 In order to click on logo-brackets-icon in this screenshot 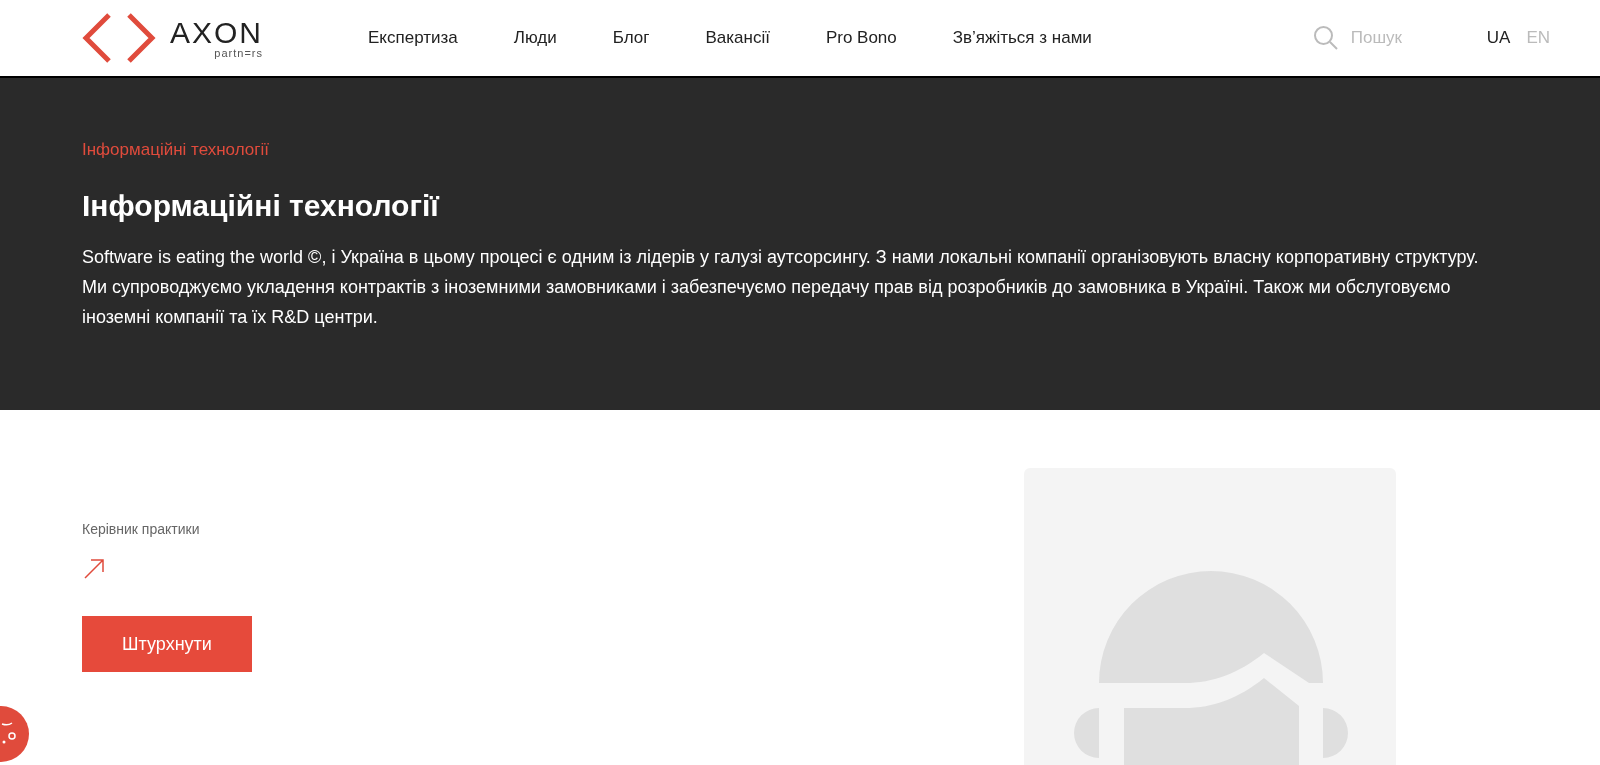, I will do `click(119, 38)`.